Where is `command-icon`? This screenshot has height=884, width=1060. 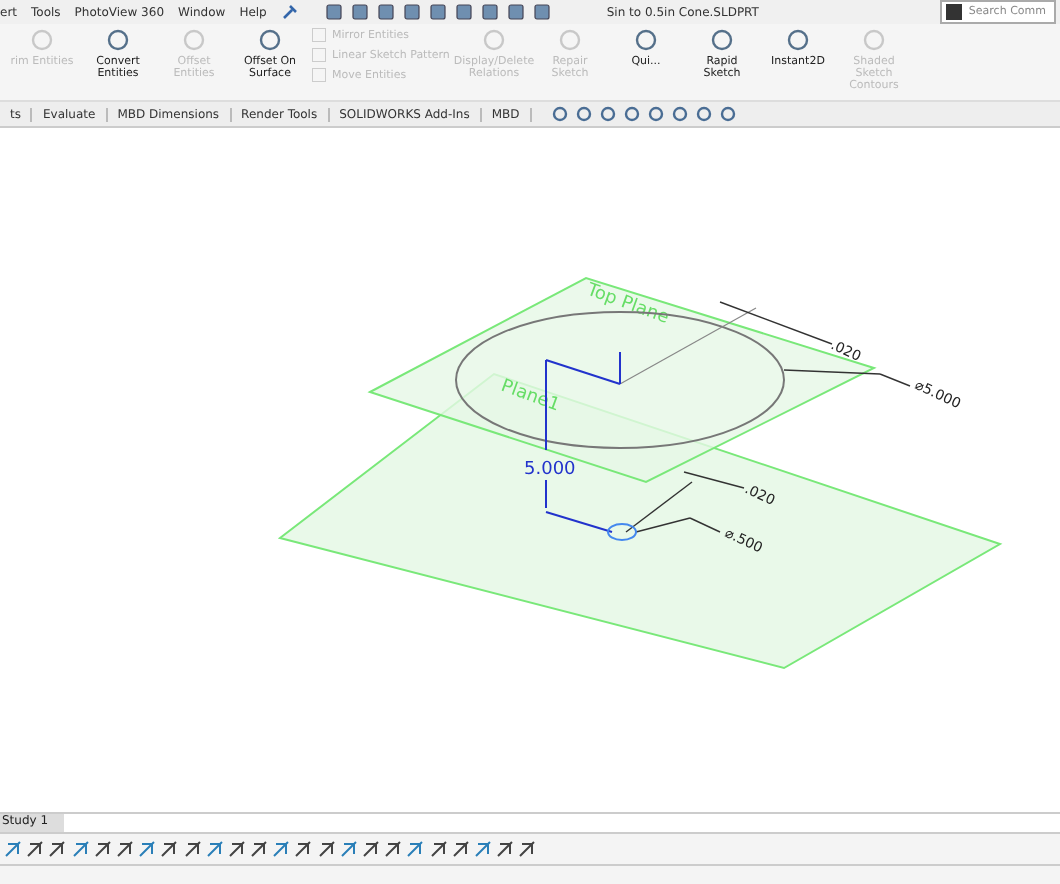
command-icon is located at coordinates (954, 12).